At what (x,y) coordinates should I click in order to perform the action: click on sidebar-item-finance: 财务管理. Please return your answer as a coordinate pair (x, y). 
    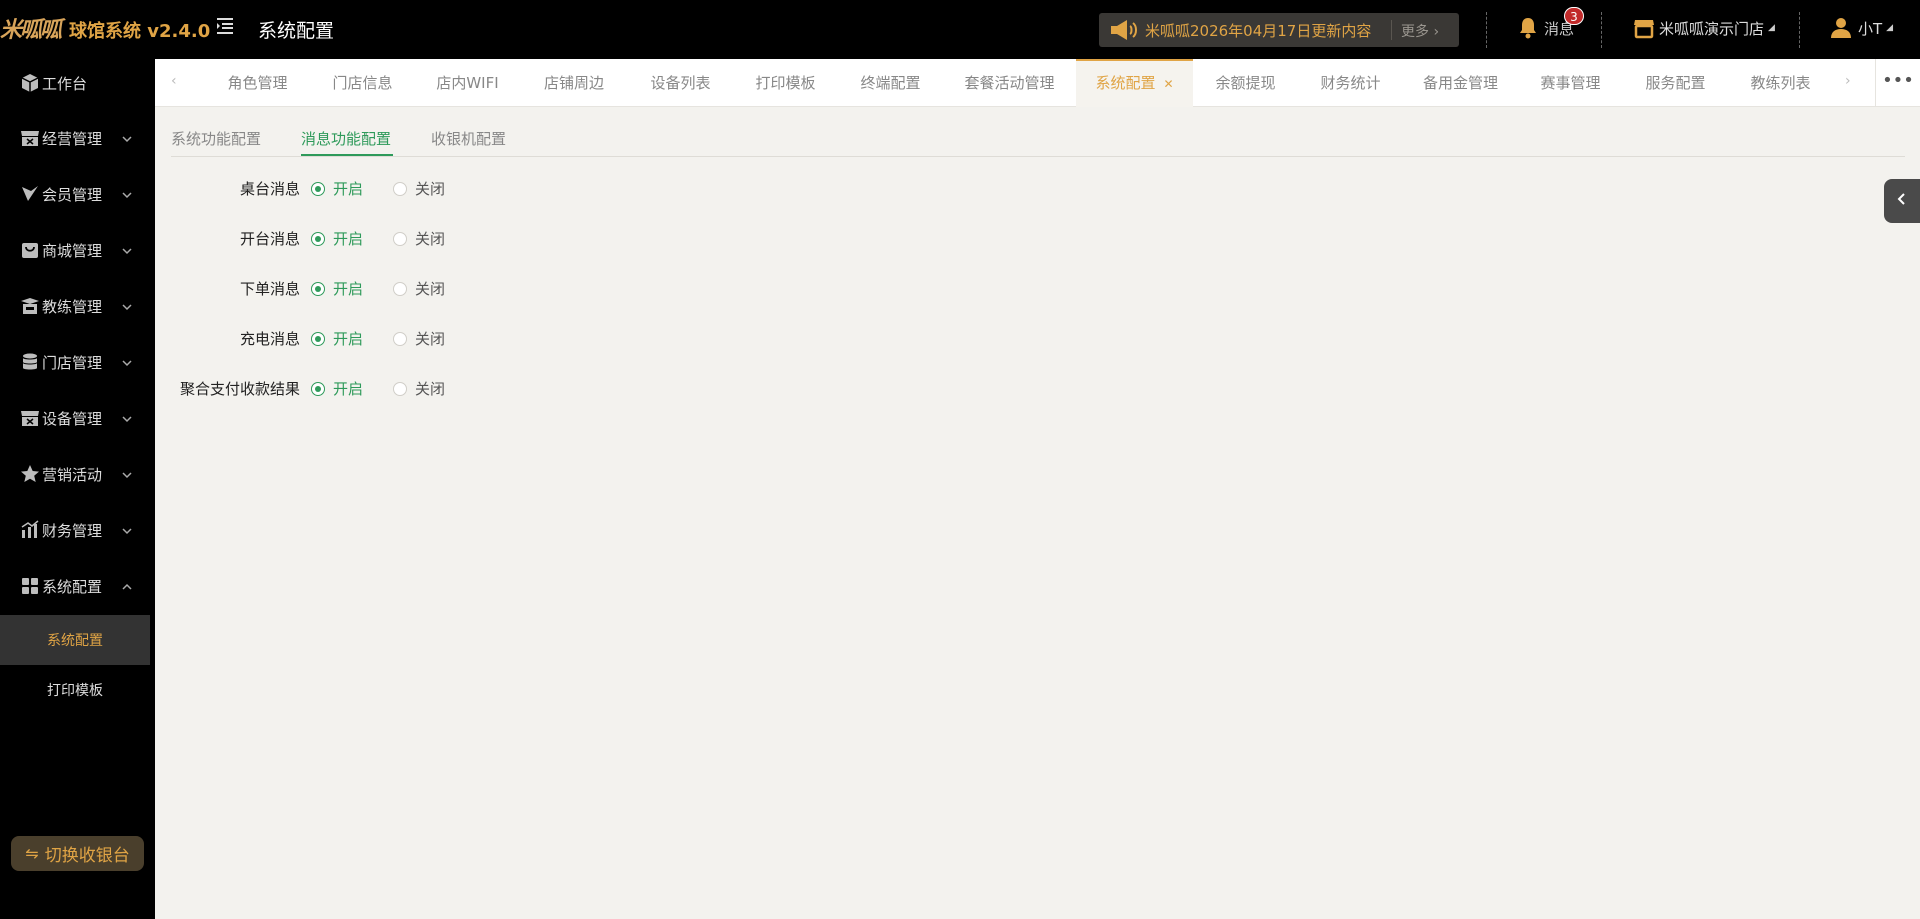
    Looking at the image, I should click on (77, 530).